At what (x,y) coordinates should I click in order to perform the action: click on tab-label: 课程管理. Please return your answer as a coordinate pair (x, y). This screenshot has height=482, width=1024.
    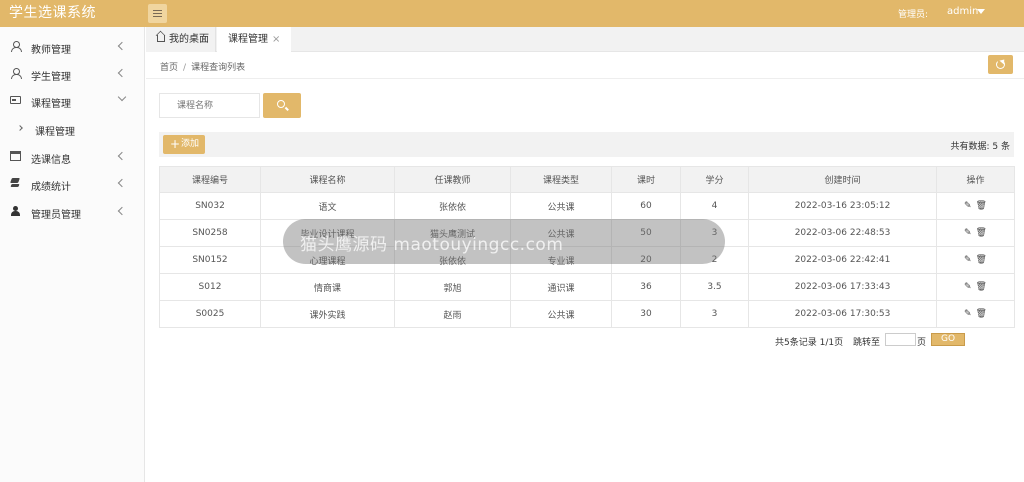
    Looking at the image, I should click on (248, 39).